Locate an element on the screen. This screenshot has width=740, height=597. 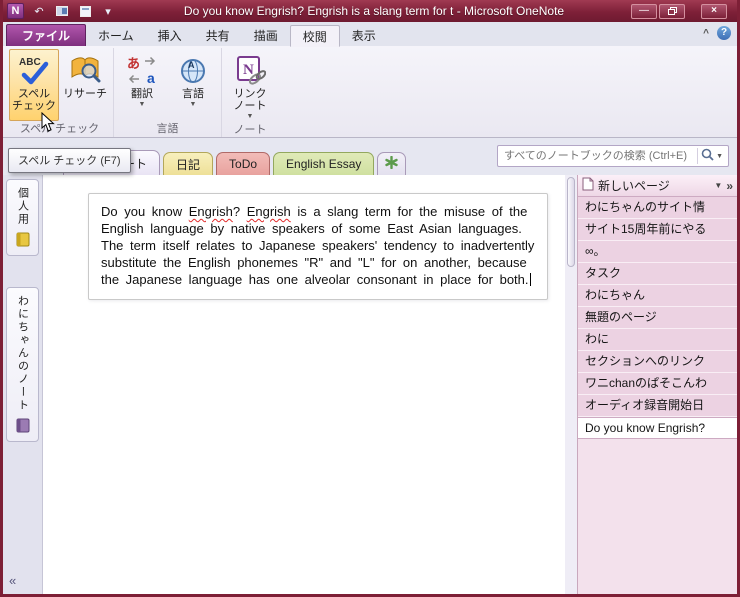
notebook-sidebar: 個人用 わにちゃんのノート « is located at coordinates (23, 384).